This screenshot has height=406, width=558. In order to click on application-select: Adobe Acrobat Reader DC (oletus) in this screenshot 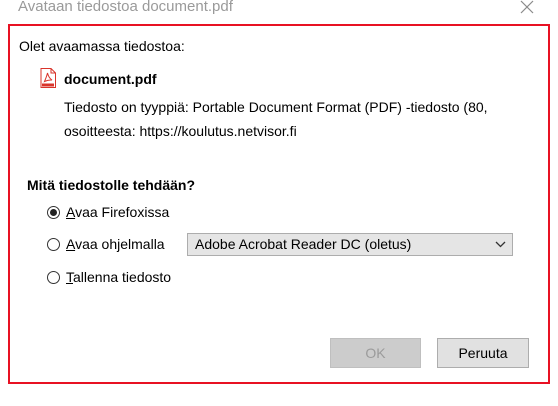, I will do `click(350, 244)`.